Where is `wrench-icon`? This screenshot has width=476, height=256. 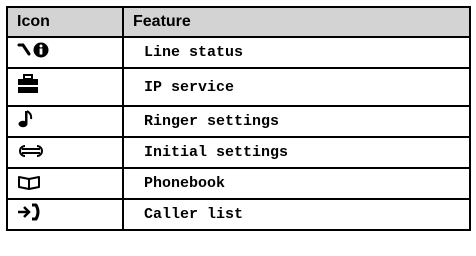
wrench-icon is located at coordinates (31, 151).